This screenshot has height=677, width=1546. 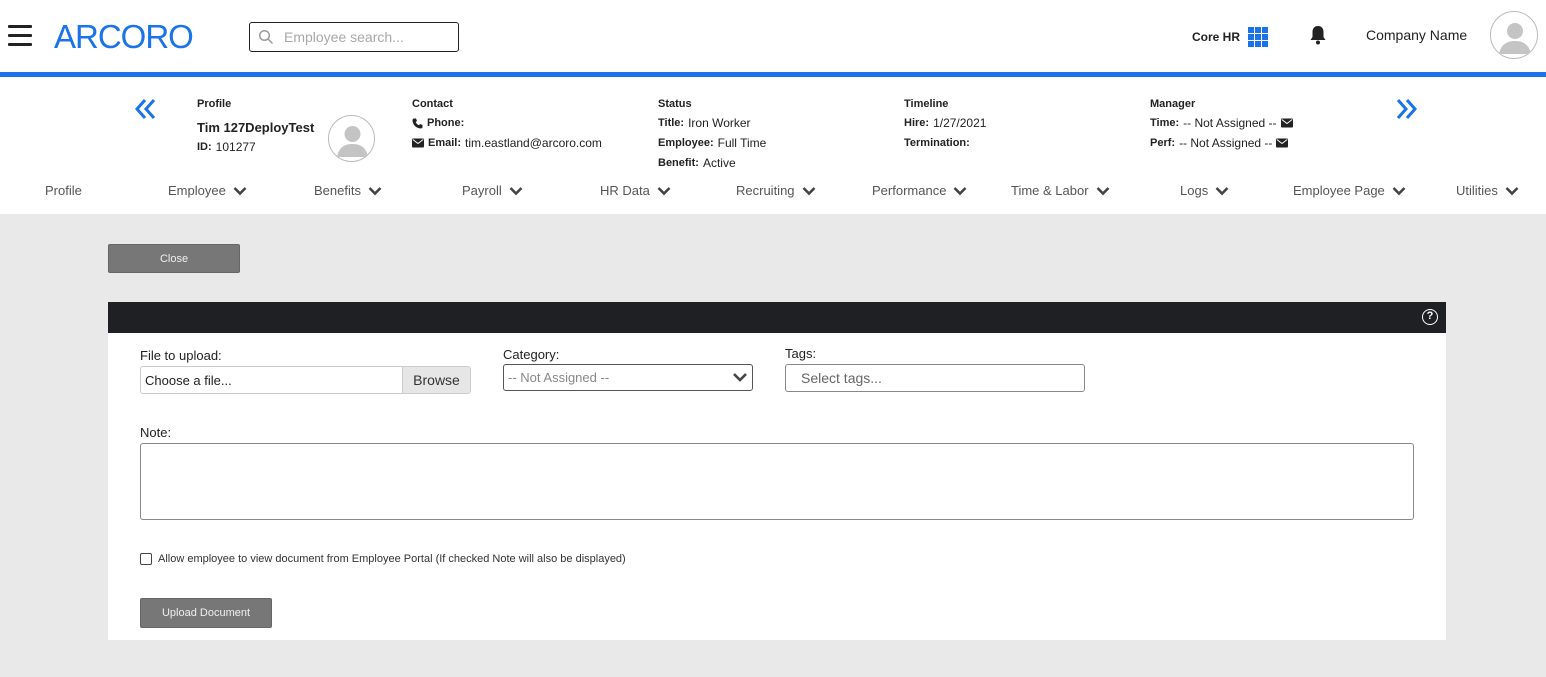 What do you see at coordinates (1514, 35) in the screenshot?
I see `user-avatar-icon` at bounding box center [1514, 35].